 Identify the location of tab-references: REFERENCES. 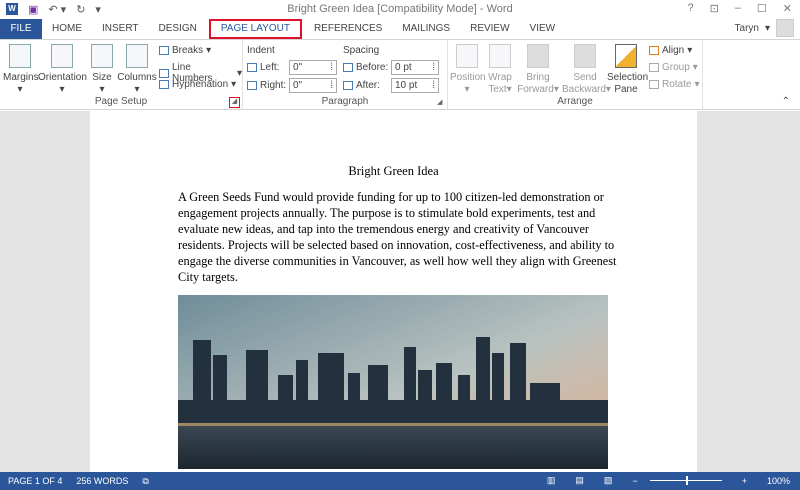
(348, 29).